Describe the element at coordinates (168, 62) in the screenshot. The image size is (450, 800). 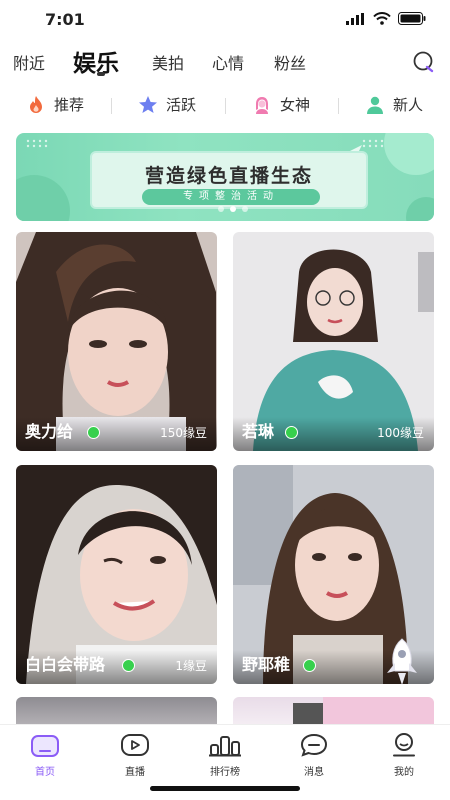
I see `tab-beauty-shot: 美拍` at that location.